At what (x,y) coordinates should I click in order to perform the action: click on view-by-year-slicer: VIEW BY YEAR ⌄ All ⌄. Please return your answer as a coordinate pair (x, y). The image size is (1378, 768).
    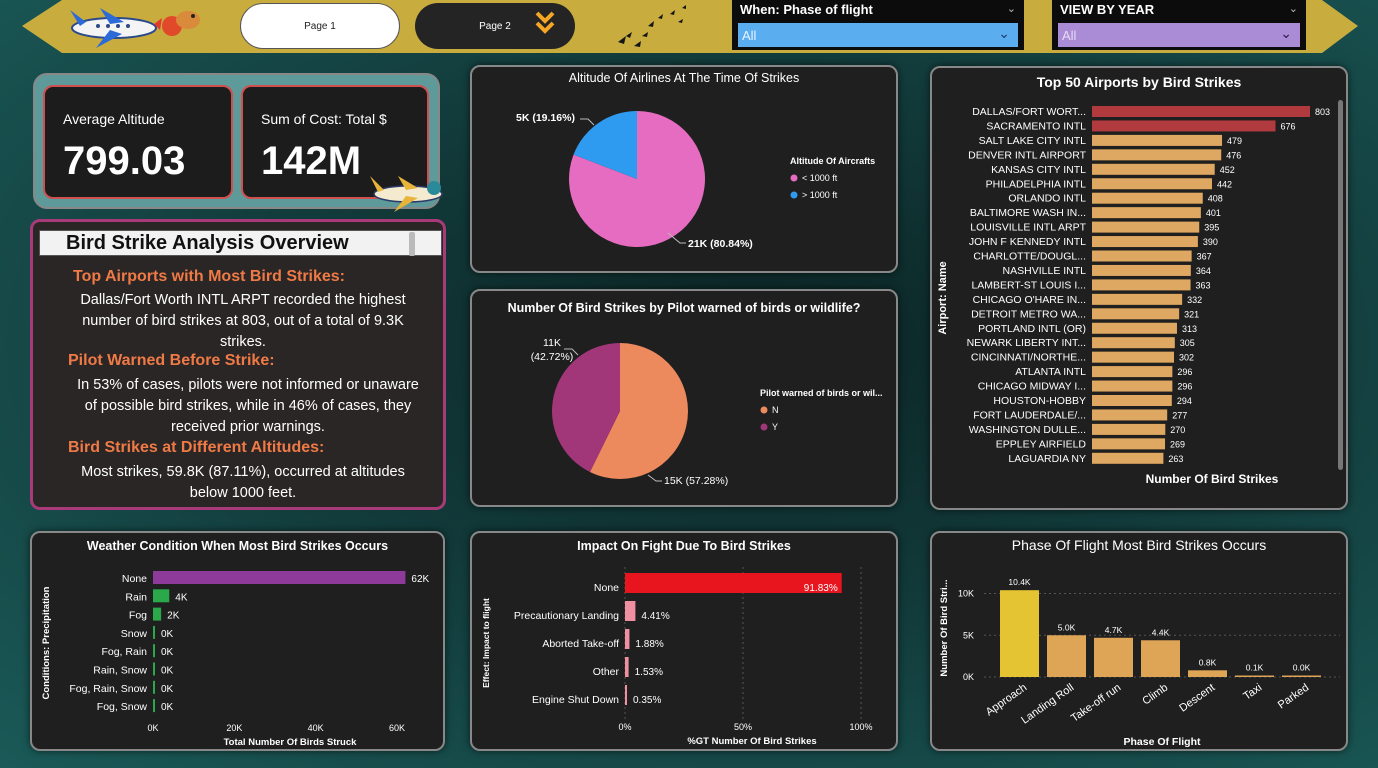
    Looking at the image, I should click on (1179, 25).